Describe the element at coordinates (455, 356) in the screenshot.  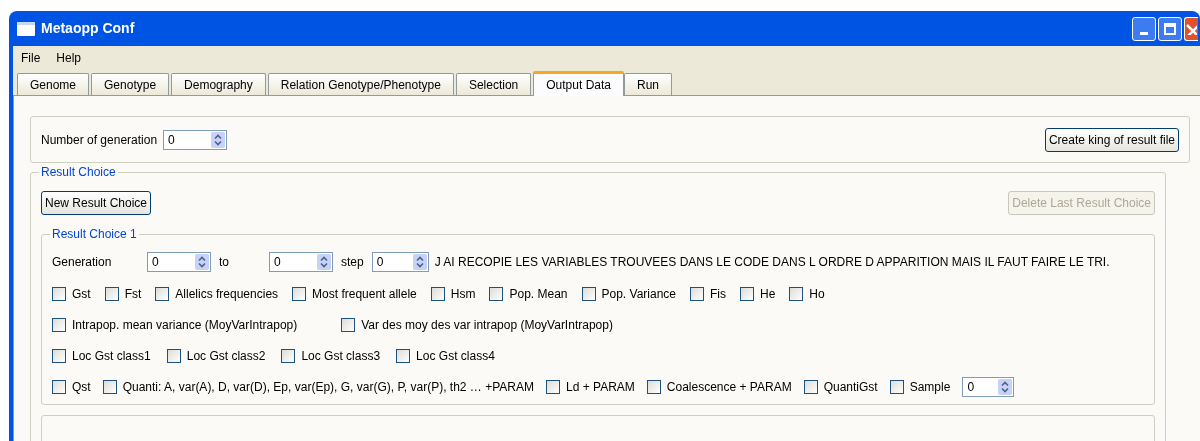
I see `checkbox-label: Loc Gst class4` at that location.